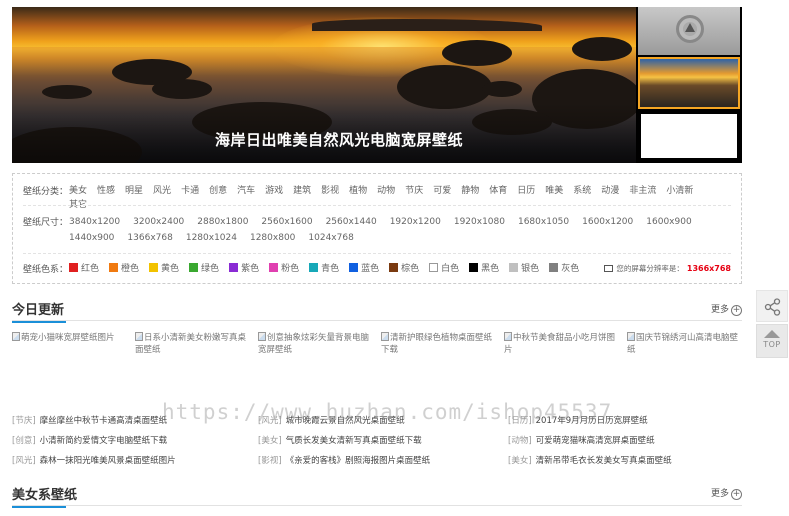  I want to click on list-item: [影视] 《亲爱的客栈》剧照海报图片桌面壁纸, so click(344, 460).